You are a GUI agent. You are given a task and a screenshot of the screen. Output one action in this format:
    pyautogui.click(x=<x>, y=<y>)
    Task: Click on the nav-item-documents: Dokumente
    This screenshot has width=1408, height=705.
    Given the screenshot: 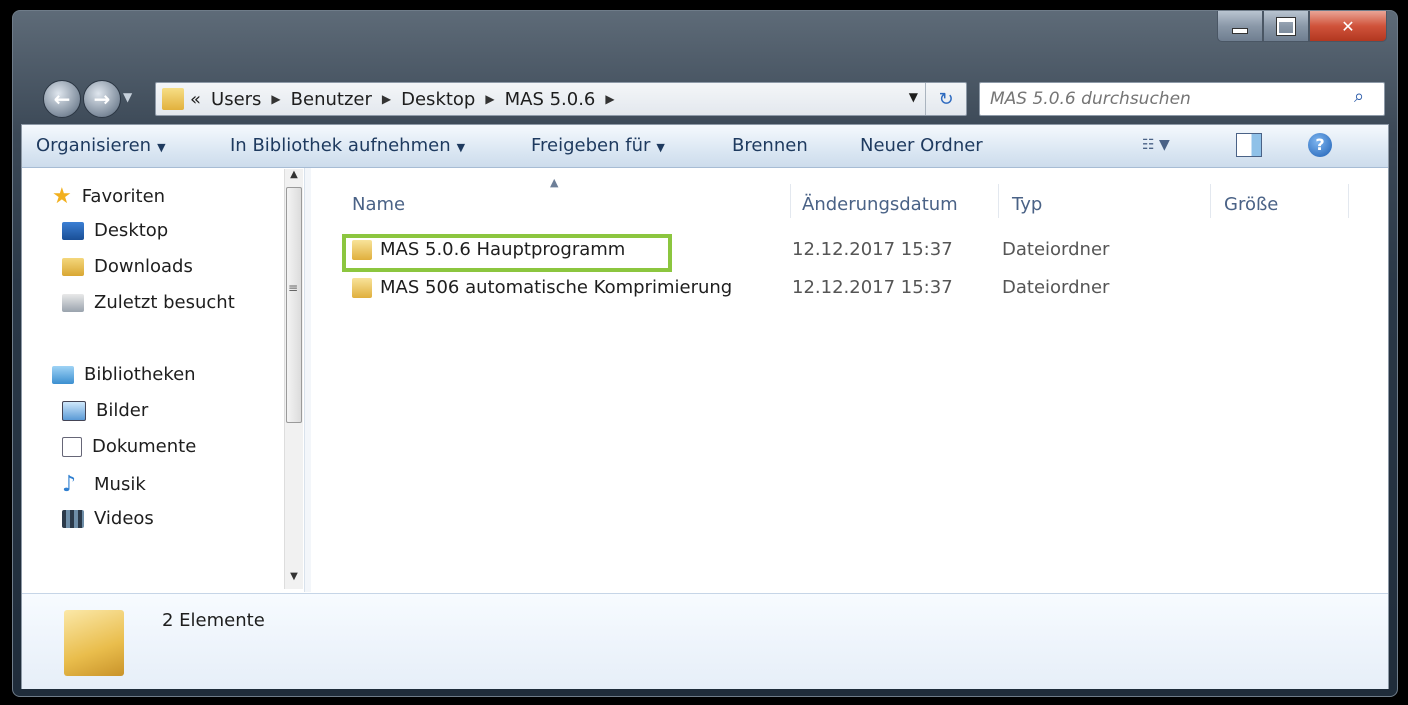 What is the action you would take?
    pyautogui.click(x=129, y=446)
    